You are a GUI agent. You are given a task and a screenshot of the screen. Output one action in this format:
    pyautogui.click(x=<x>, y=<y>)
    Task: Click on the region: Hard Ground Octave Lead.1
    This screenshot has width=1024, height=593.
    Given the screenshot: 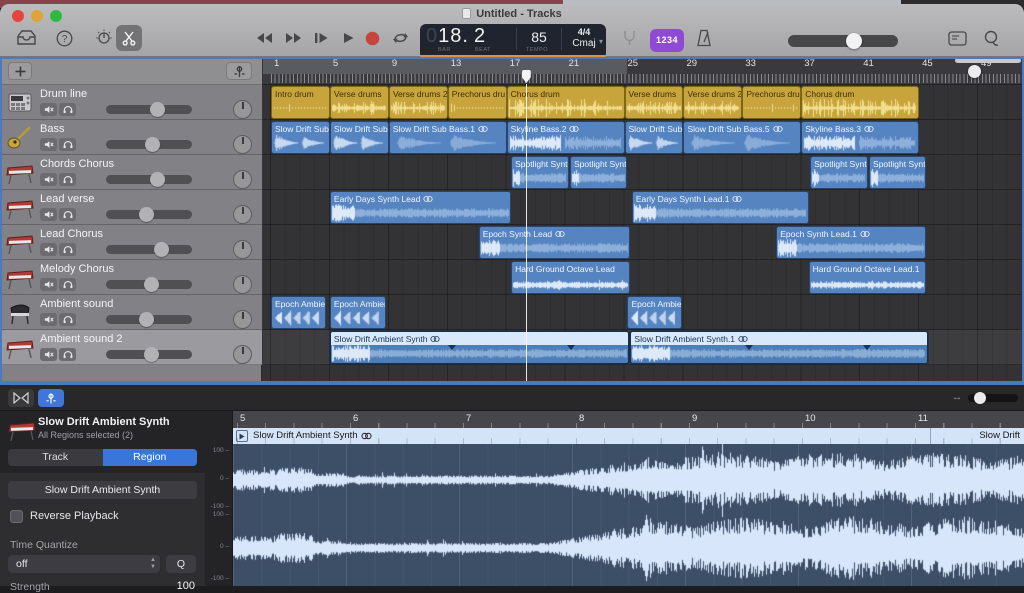 What is the action you would take?
    pyautogui.click(x=867, y=277)
    